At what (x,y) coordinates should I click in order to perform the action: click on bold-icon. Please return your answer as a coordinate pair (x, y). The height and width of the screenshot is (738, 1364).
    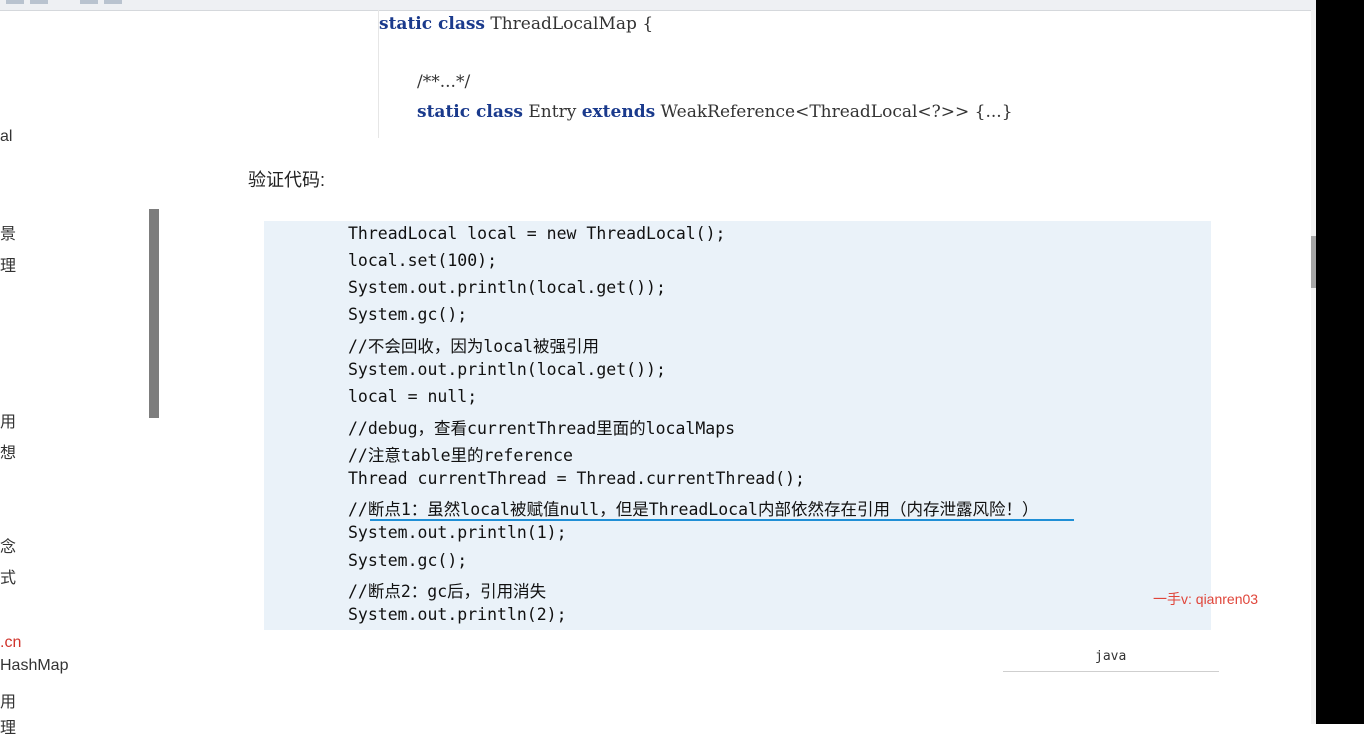
    Looking at the image, I should click on (15, 2).